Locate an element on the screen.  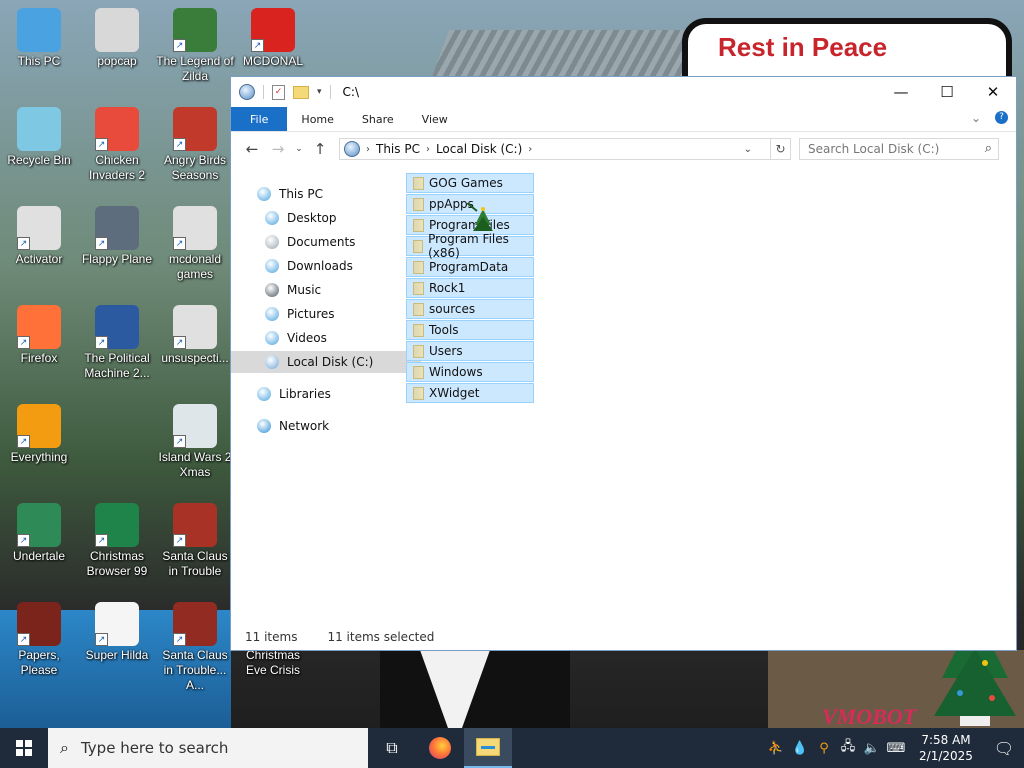
nav-item: Libraries is located at coordinates (294, 394).